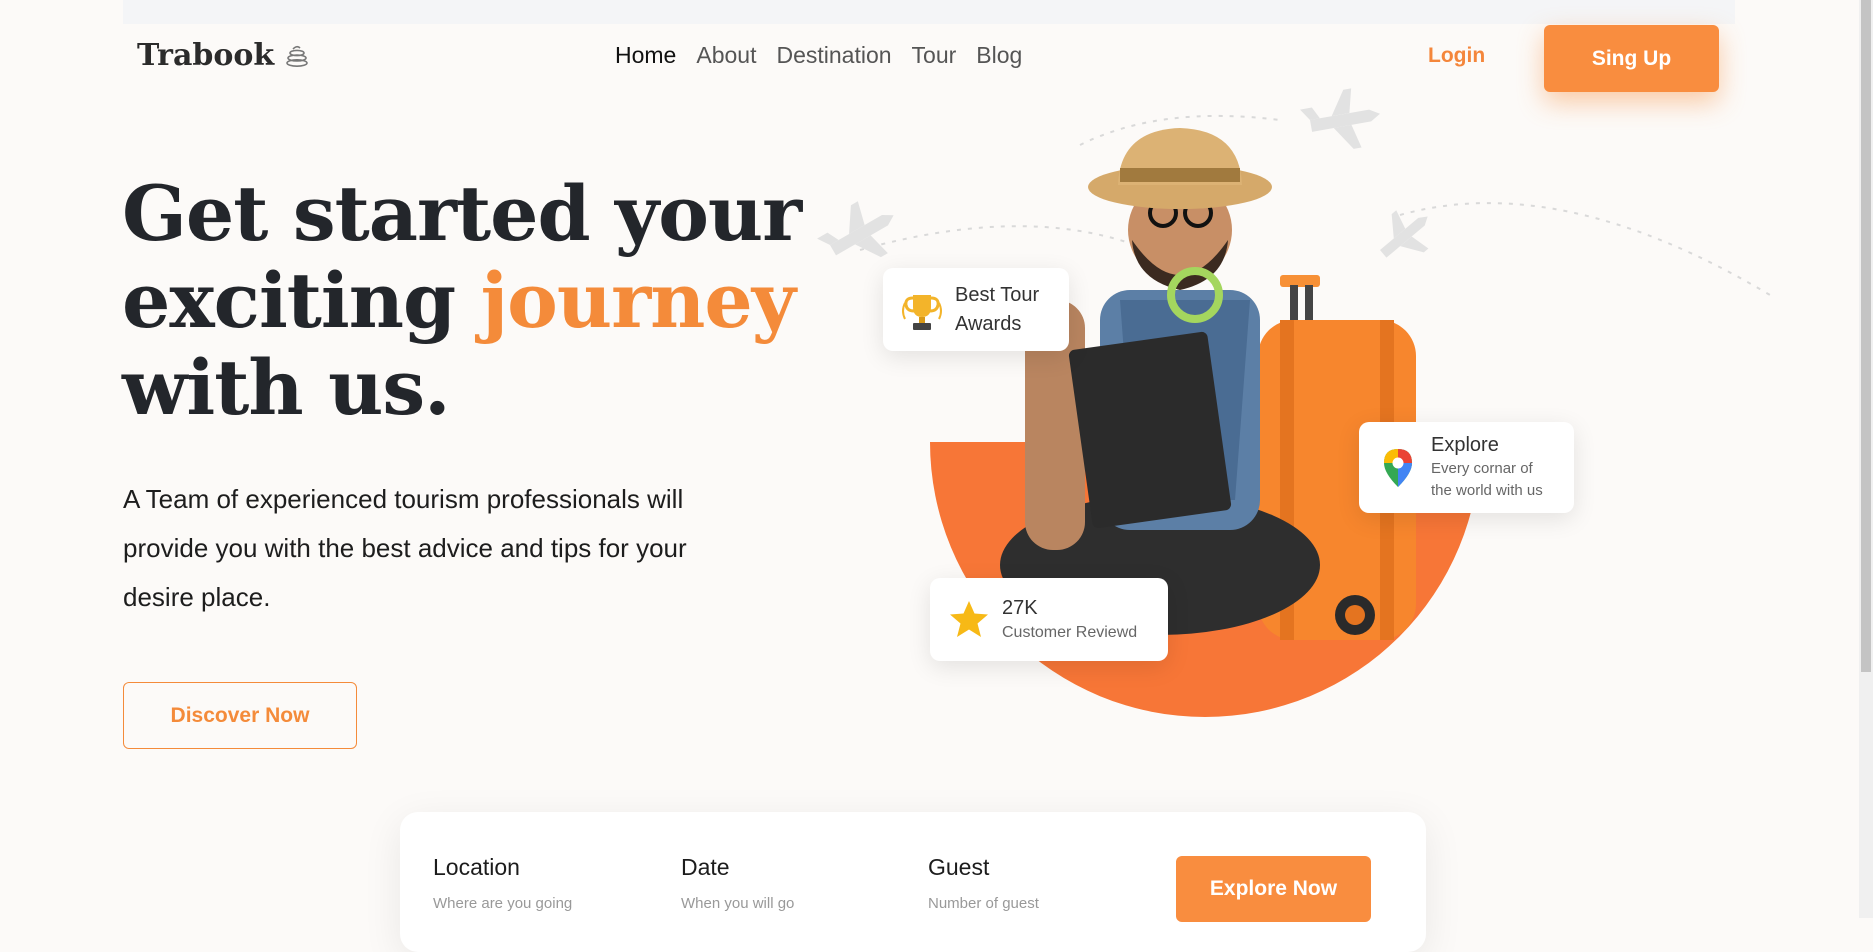 This screenshot has width=1873, height=952. What do you see at coordinates (645, 55) in the screenshot?
I see `nav-home: Home` at bounding box center [645, 55].